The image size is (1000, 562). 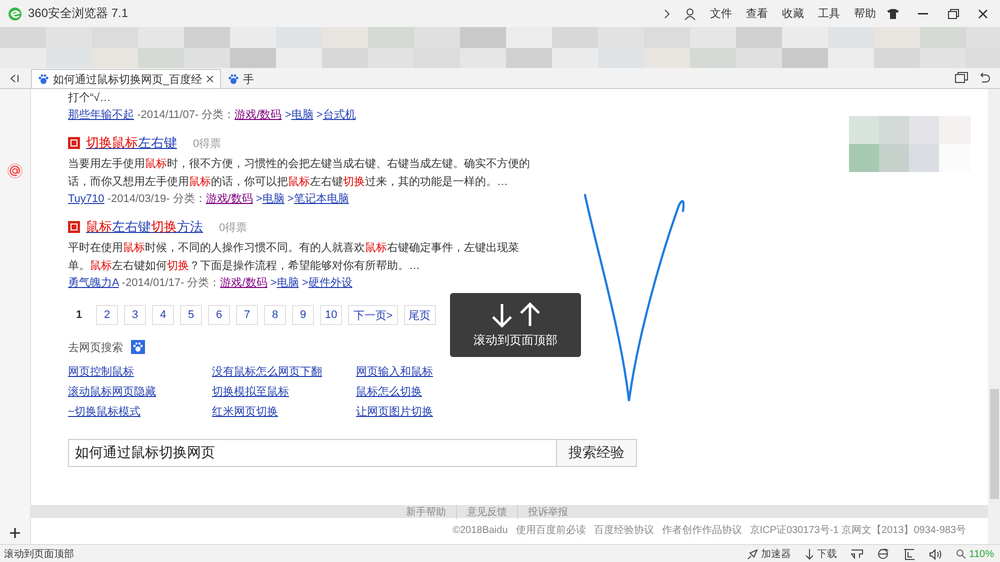 I want to click on next-page-button: 下一页>, so click(x=373, y=315).